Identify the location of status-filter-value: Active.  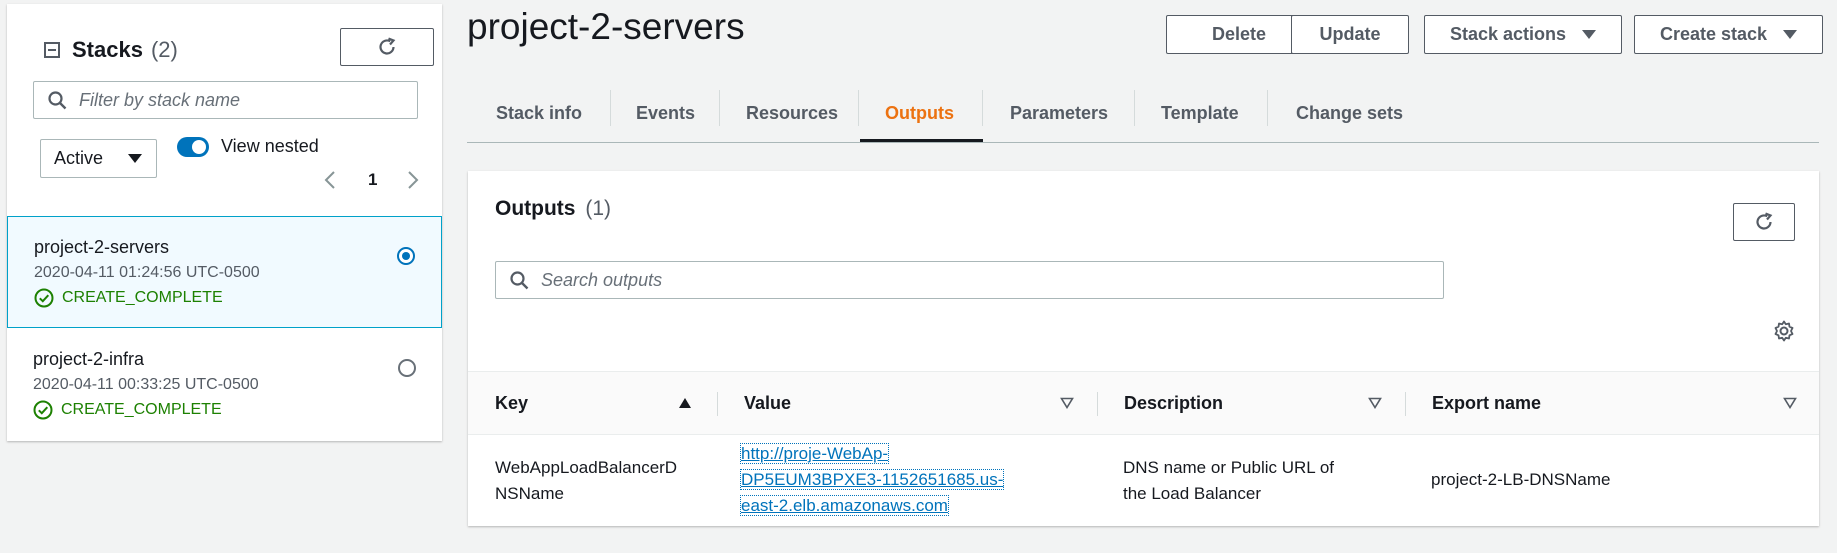
(79, 158).